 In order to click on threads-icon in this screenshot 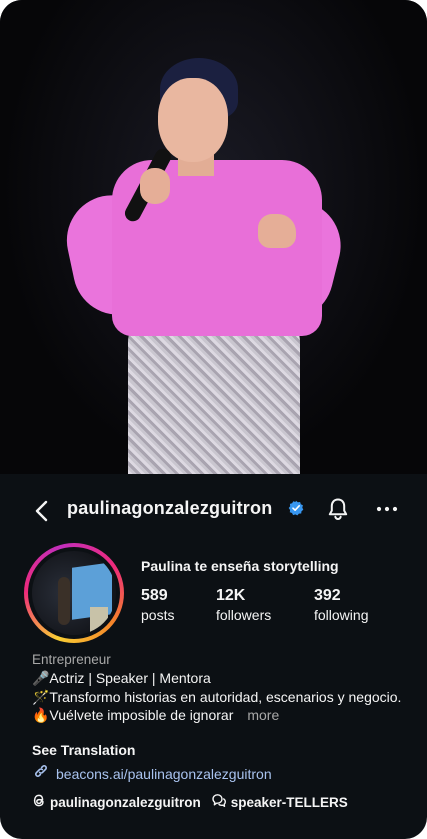, I will do `click(39, 802)`.